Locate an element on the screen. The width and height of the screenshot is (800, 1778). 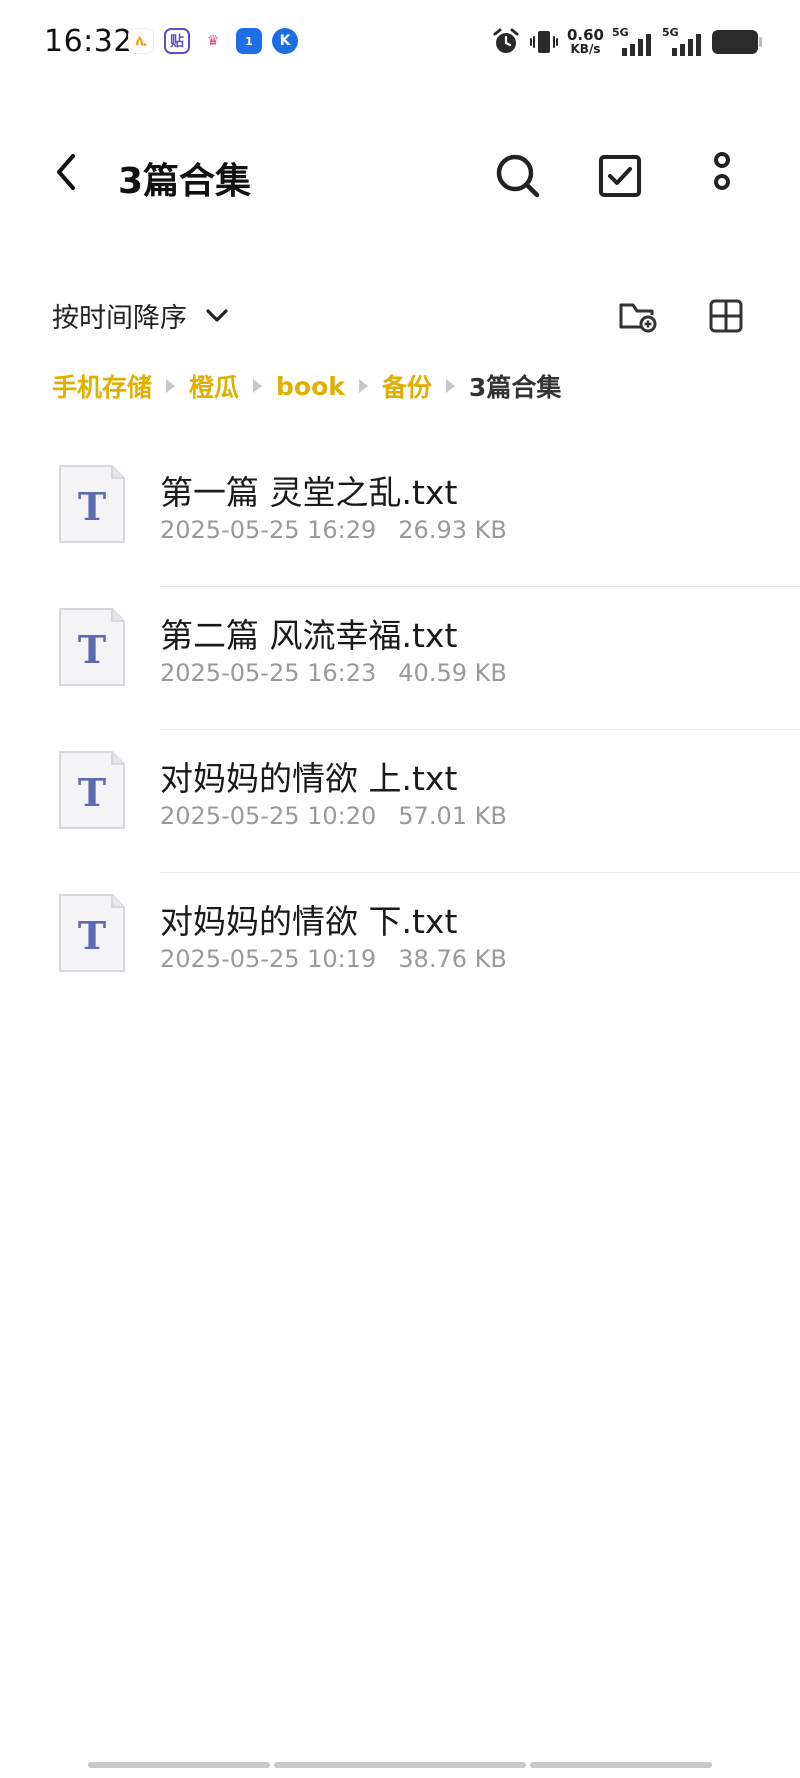
file-list-item: T 第二篇 风流幸福.txt 2025-05-25 16:23 40.59 KB is located at coordinates (400, 658).